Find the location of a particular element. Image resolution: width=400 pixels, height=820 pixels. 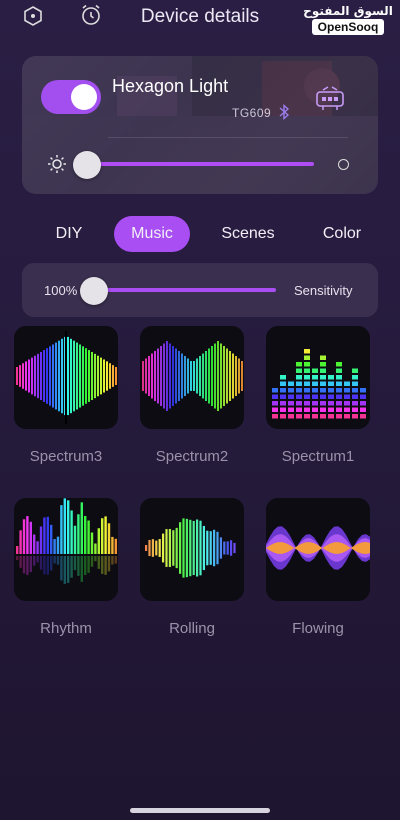

effect-label: Rolling is located at coordinates (192, 628).